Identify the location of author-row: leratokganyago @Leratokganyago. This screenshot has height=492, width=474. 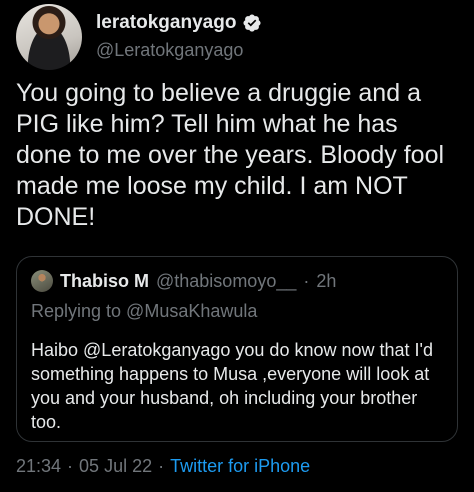
(237, 37).